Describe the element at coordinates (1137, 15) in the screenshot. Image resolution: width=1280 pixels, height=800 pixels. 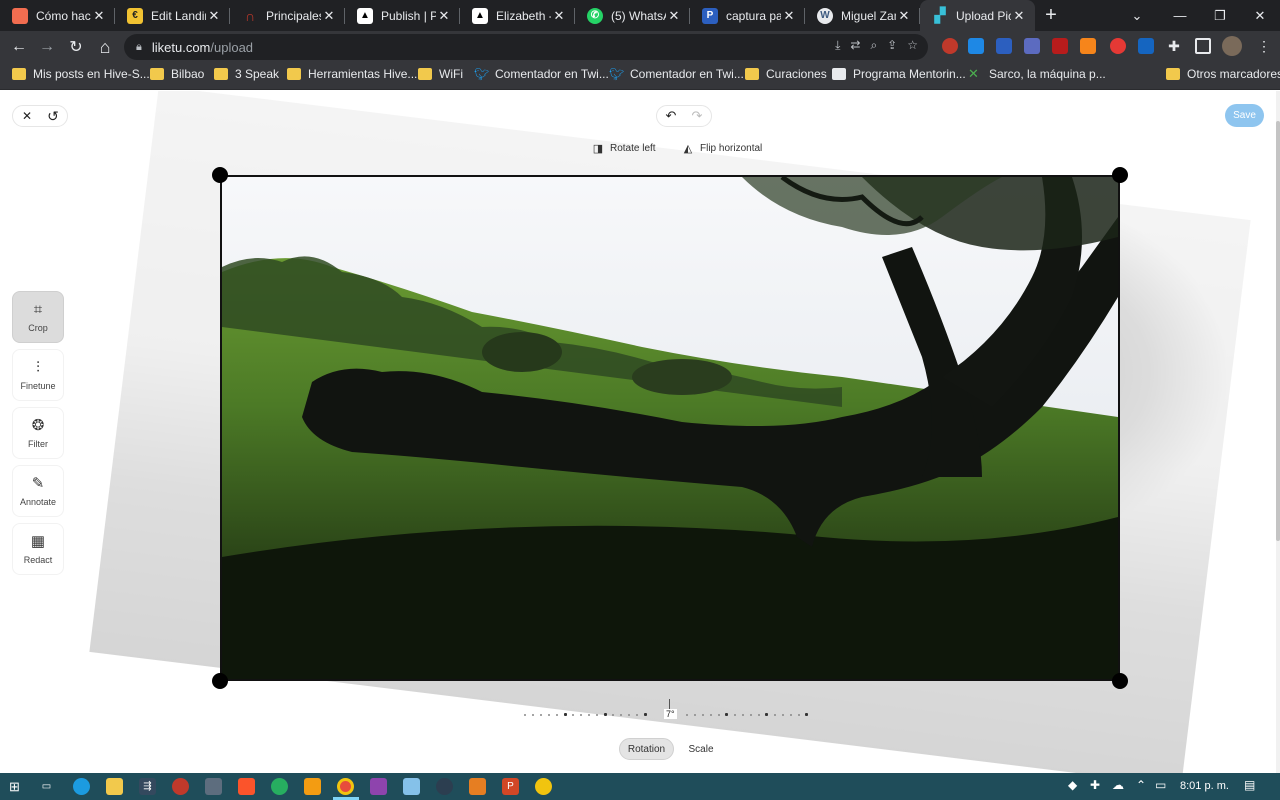
I see `tab-search-icon: ⌄` at that location.